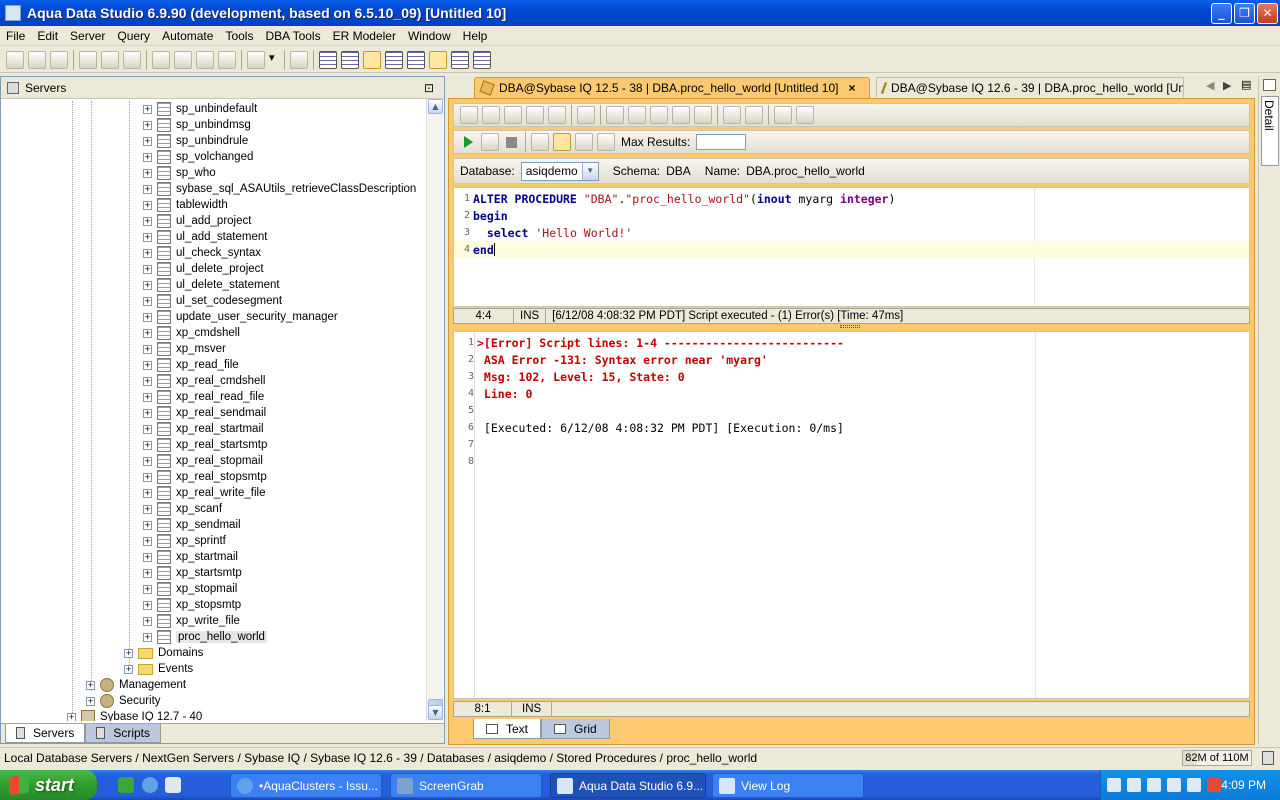 The width and height of the screenshot is (1280, 800). What do you see at coordinates (416, 59) in the screenshot?
I see `layout-list-icon` at bounding box center [416, 59].